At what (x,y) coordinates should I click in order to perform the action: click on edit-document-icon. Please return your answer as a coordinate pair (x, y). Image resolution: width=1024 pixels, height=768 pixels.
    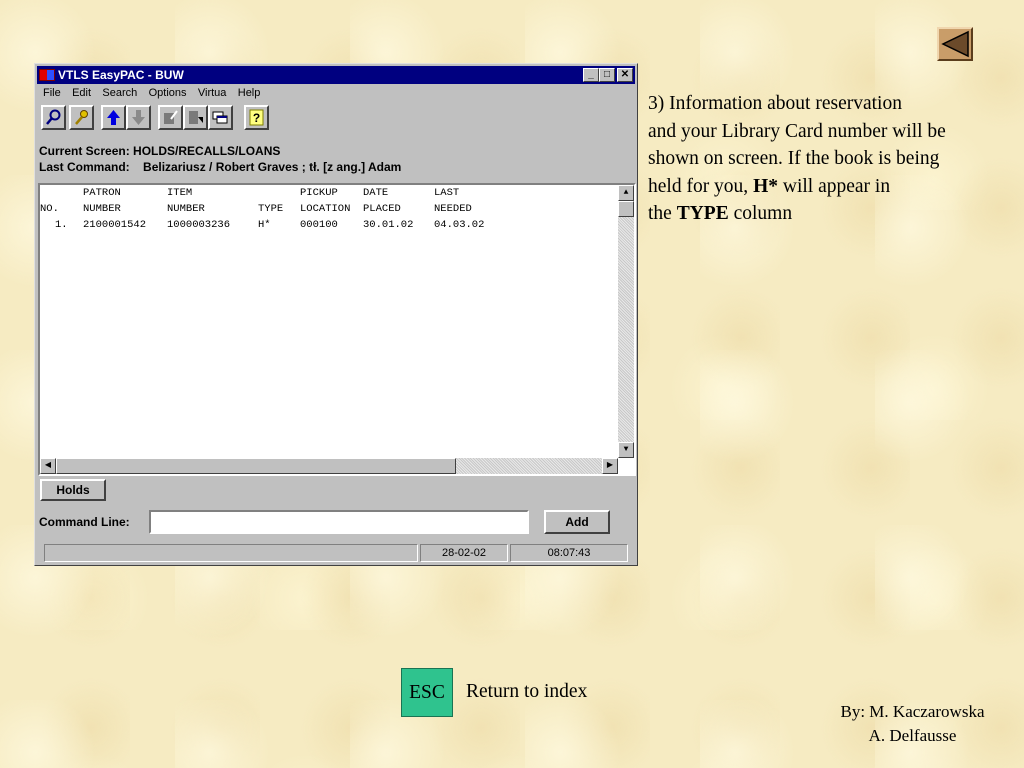
    Looking at the image, I should click on (171, 117).